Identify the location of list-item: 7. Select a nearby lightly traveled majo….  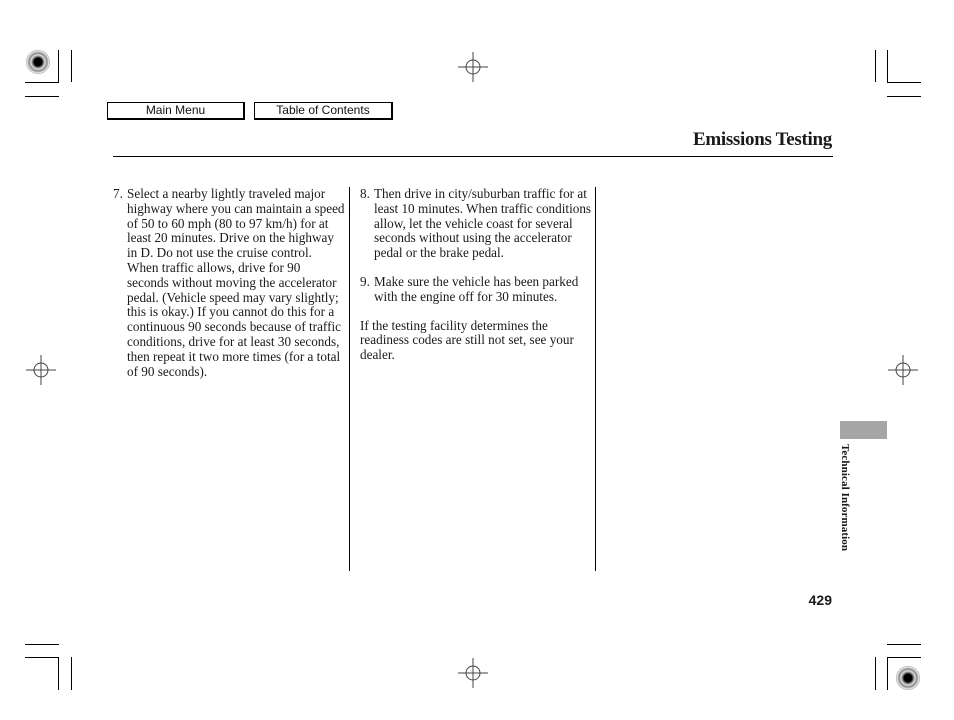
(229, 282).